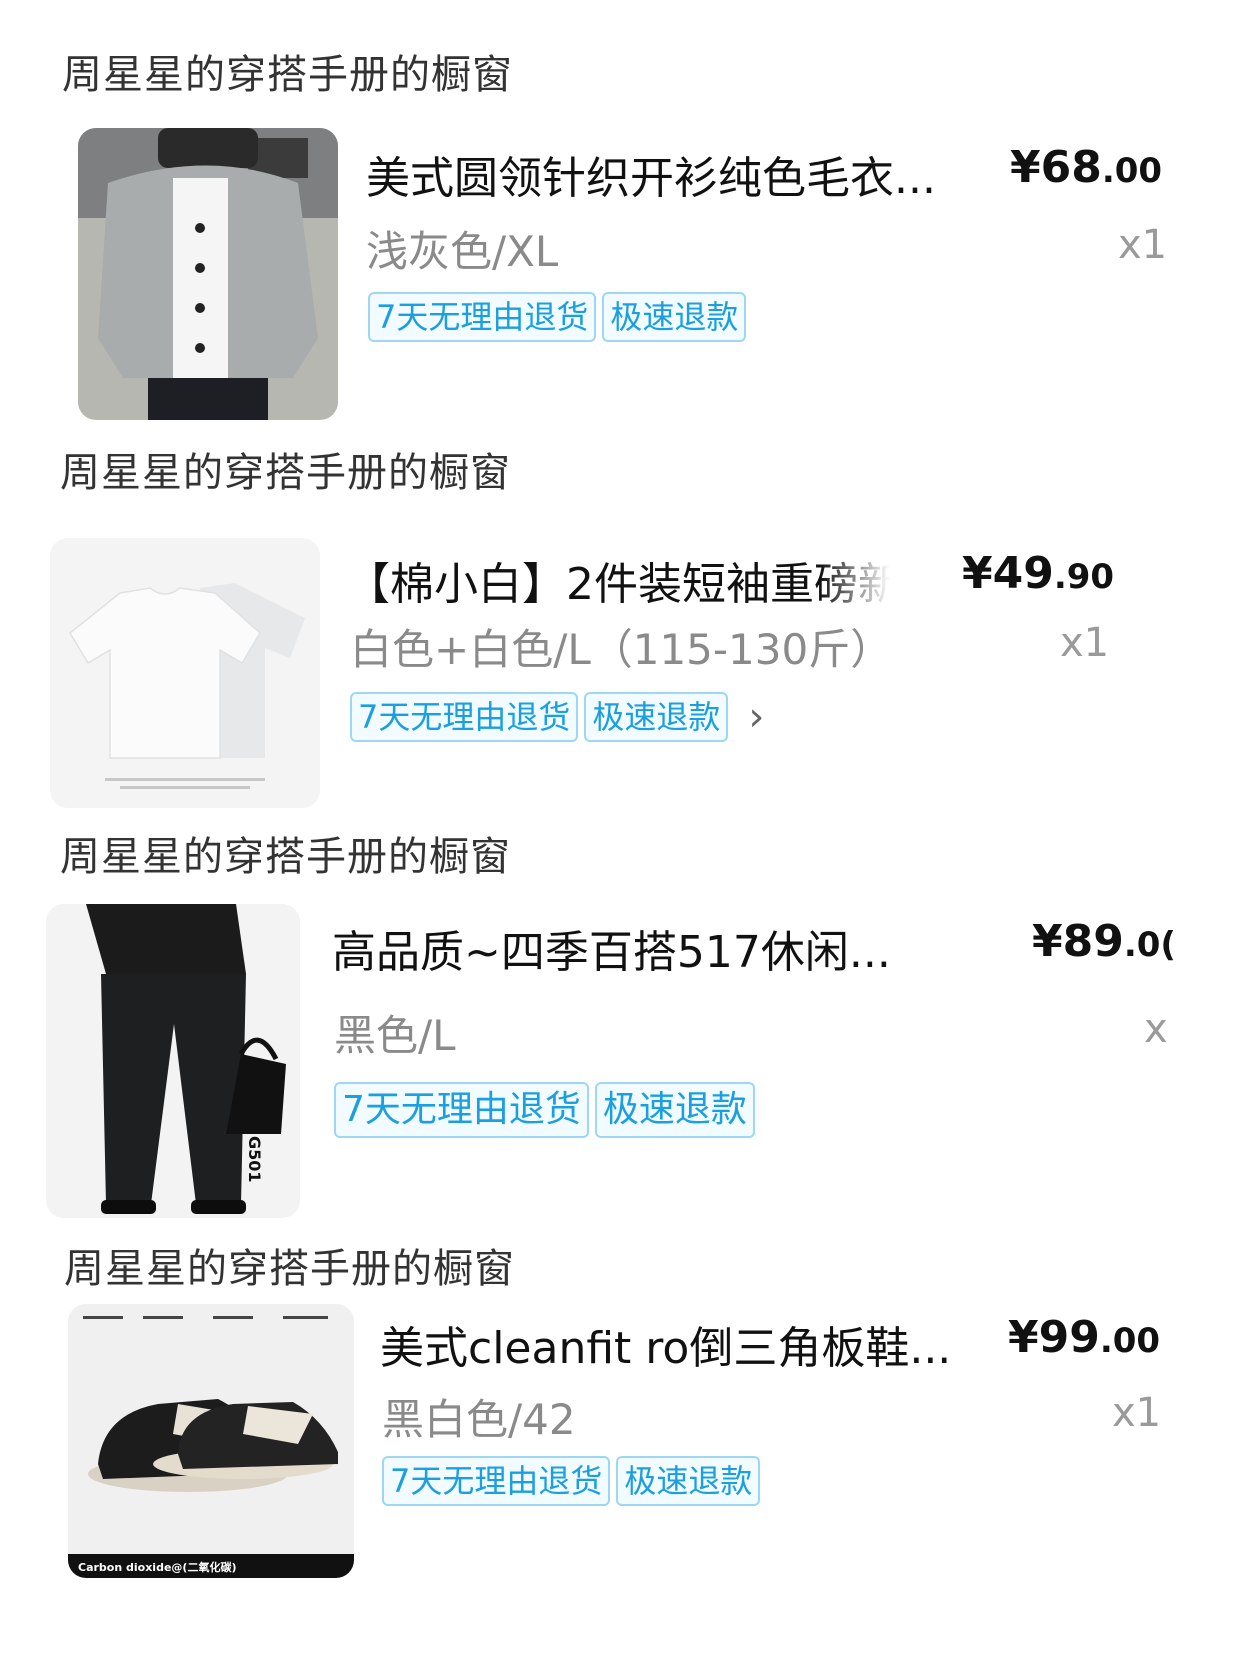  Describe the element at coordinates (1008, 573) in the screenshot. I see `price-integer: ¥49` at that location.